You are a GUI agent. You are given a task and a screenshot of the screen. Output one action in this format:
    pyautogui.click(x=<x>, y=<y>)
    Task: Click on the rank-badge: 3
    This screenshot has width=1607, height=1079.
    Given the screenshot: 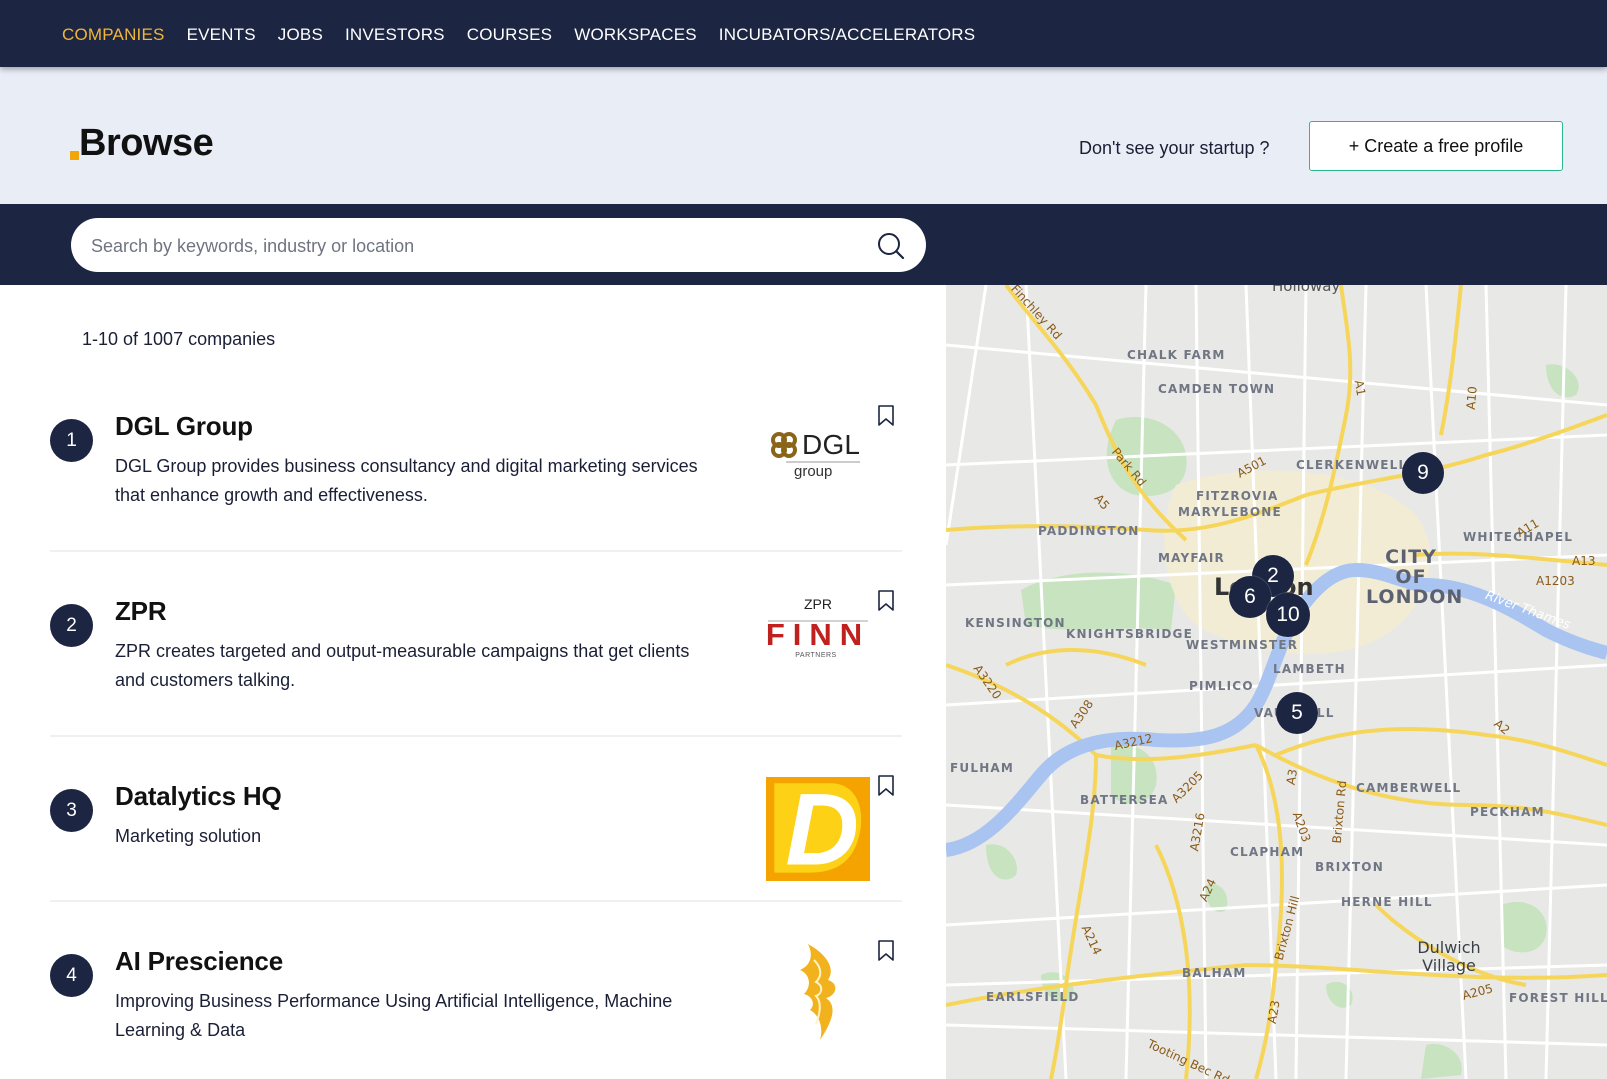 What is the action you would take?
    pyautogui.click(x=71, y=810)
    